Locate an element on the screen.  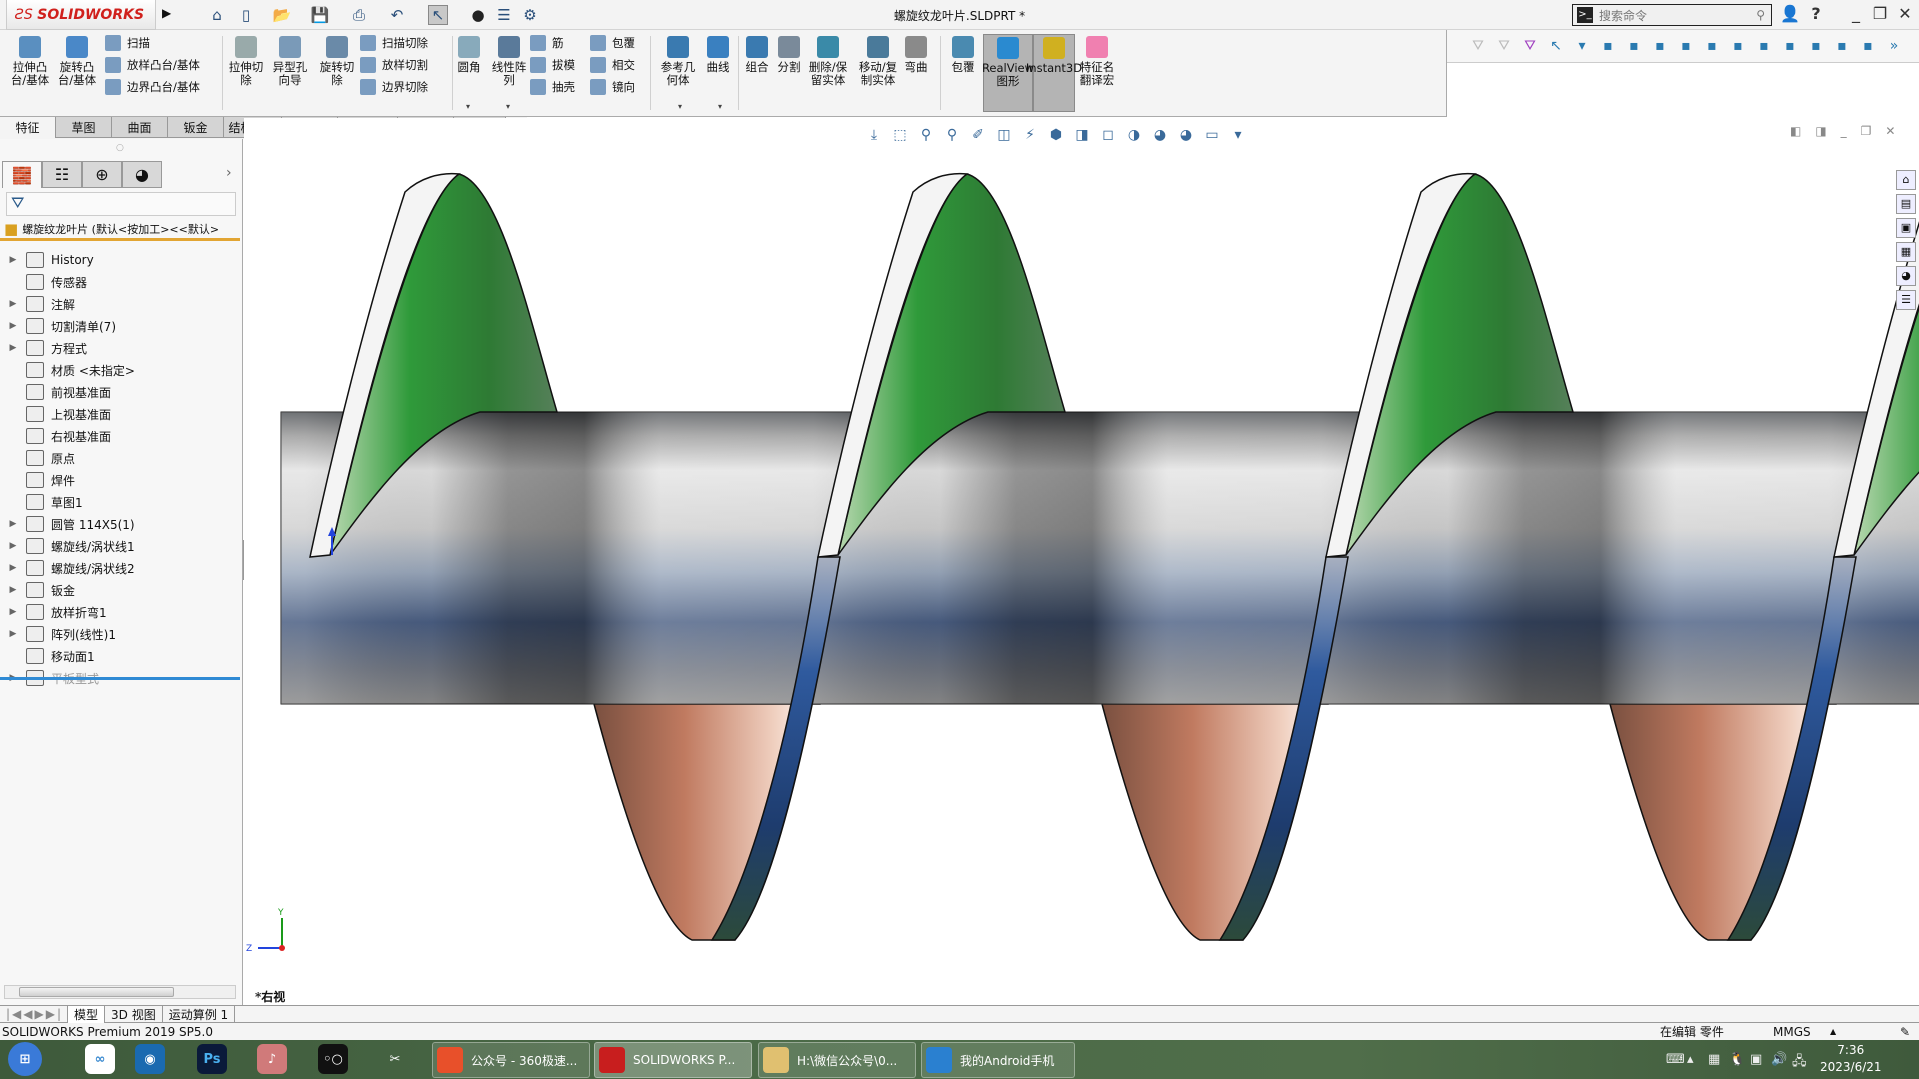
tray-expand-icon: ▴ is located at coordinates (1690, 1059).